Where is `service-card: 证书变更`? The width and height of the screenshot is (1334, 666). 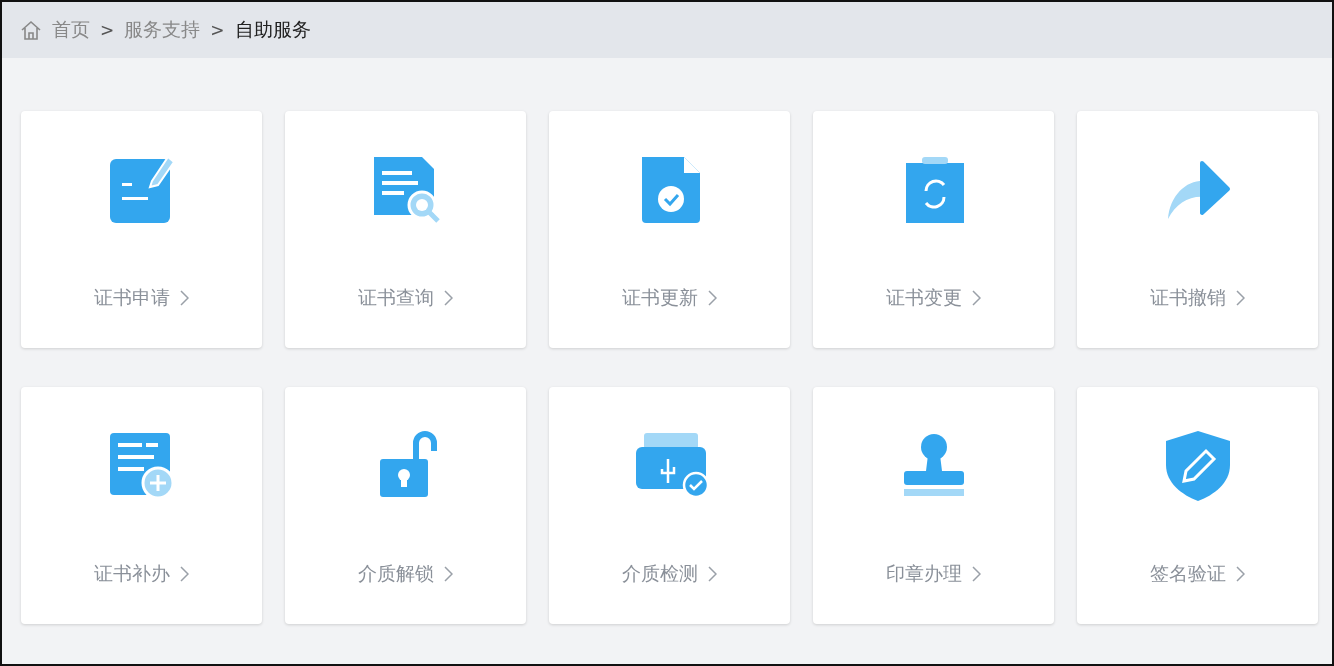
service-card: 证书变更 is located at coordinates (933, 229).